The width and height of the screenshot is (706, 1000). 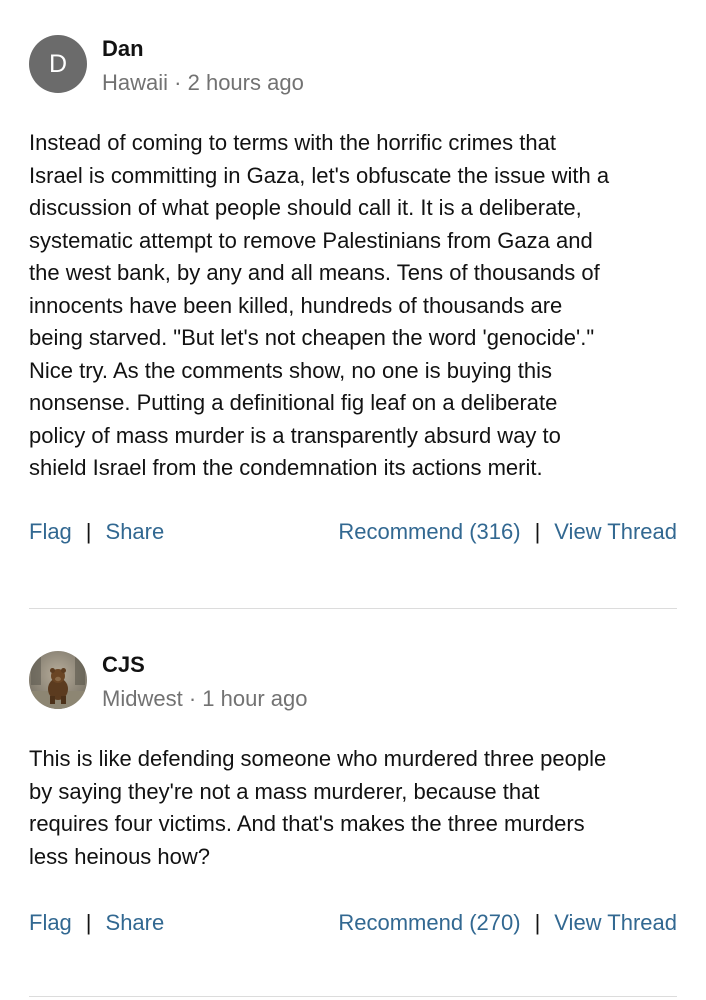 I want to click on comment-text-line: less heinous how?, so click(x=120, y=856).